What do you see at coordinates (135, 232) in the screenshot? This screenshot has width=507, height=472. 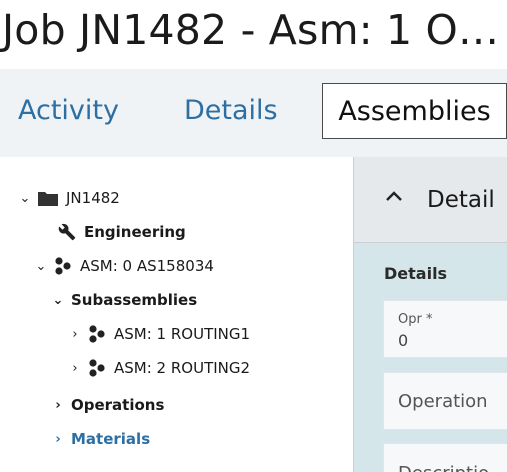 I see `tree-node-label: Engineering` at bounding box center [135, 232].